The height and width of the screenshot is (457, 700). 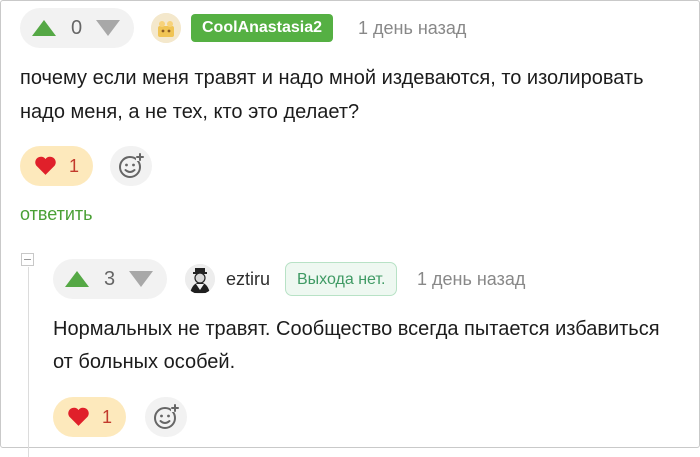 What do you see at coordinates (248, 279) in the screenshot?
I see `reply-author: eztiru` at bounding box center [248, 279].